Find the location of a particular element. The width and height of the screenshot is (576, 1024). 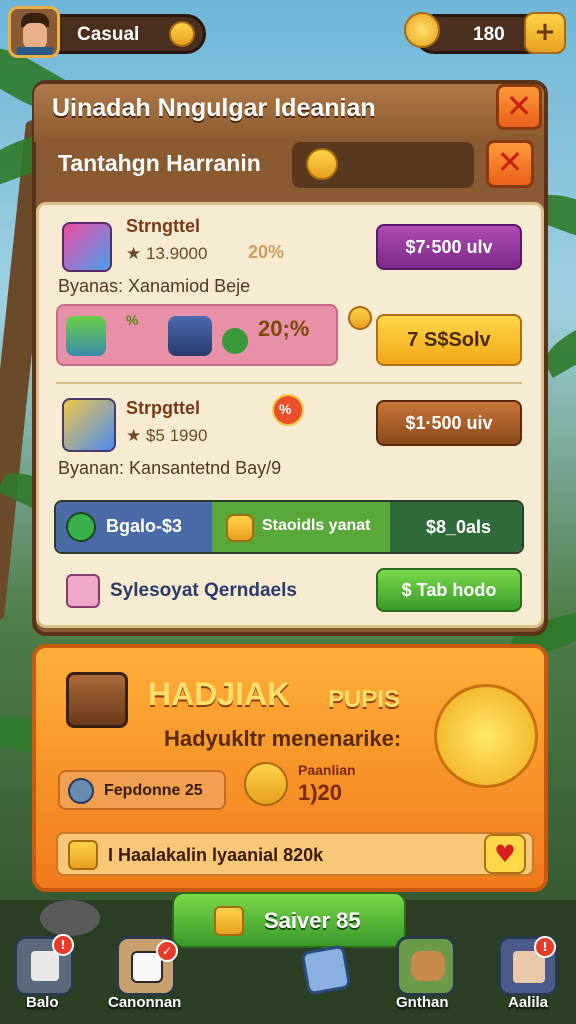

bonus-title-small: PUPIS is located at coordinates (364, 699).